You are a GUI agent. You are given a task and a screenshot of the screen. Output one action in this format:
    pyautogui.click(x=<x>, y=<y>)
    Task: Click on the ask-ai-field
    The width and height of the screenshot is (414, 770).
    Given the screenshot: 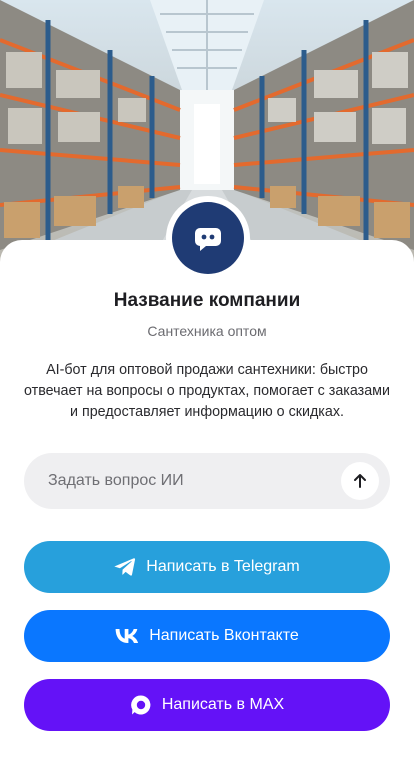 What is the action you would take?
    pyautogui.click(x=207, y=481)
    